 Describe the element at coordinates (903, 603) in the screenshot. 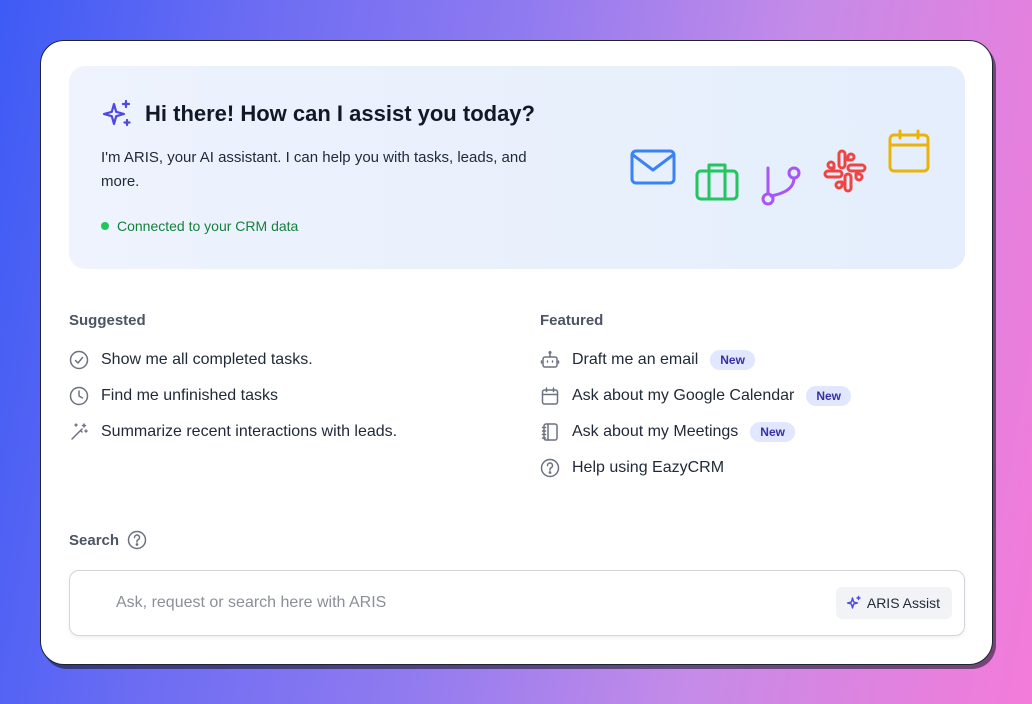

I see `aris-assist-label: ARIS Assist` at that location.